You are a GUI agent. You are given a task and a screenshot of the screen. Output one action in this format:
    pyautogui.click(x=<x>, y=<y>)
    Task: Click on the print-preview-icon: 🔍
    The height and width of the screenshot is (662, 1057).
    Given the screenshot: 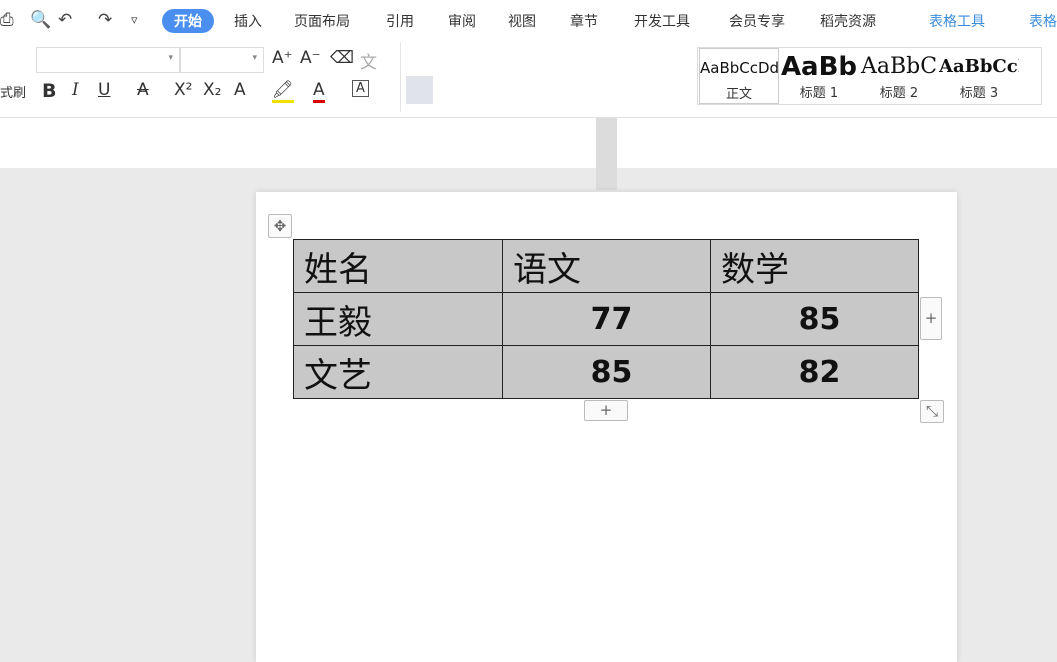 What is the action you would take?
    pyautogui.click(x=40, y=20)
    